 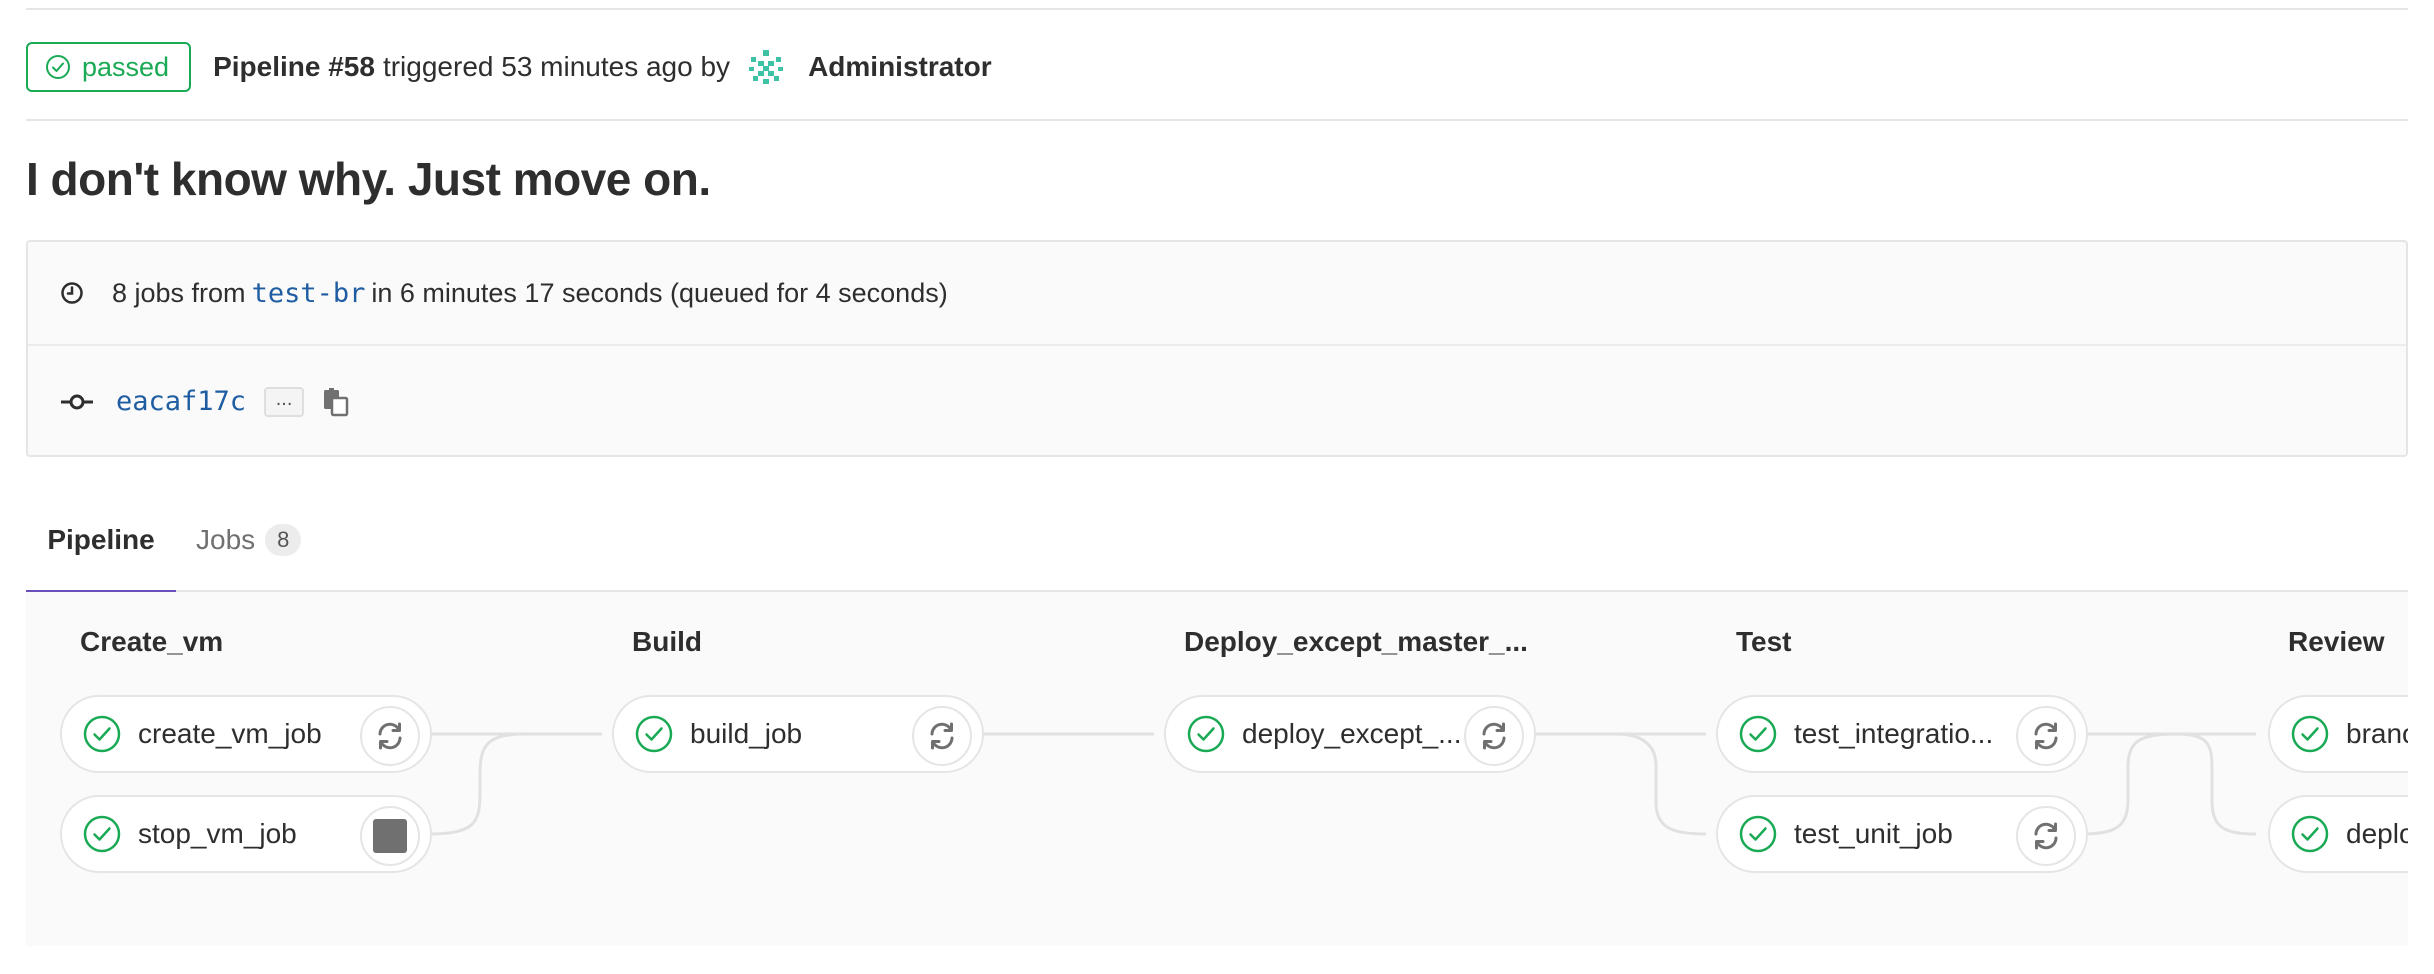 I want to click on triggered-text: triggered 53 minutes ago by, so click(x=556, y=66).